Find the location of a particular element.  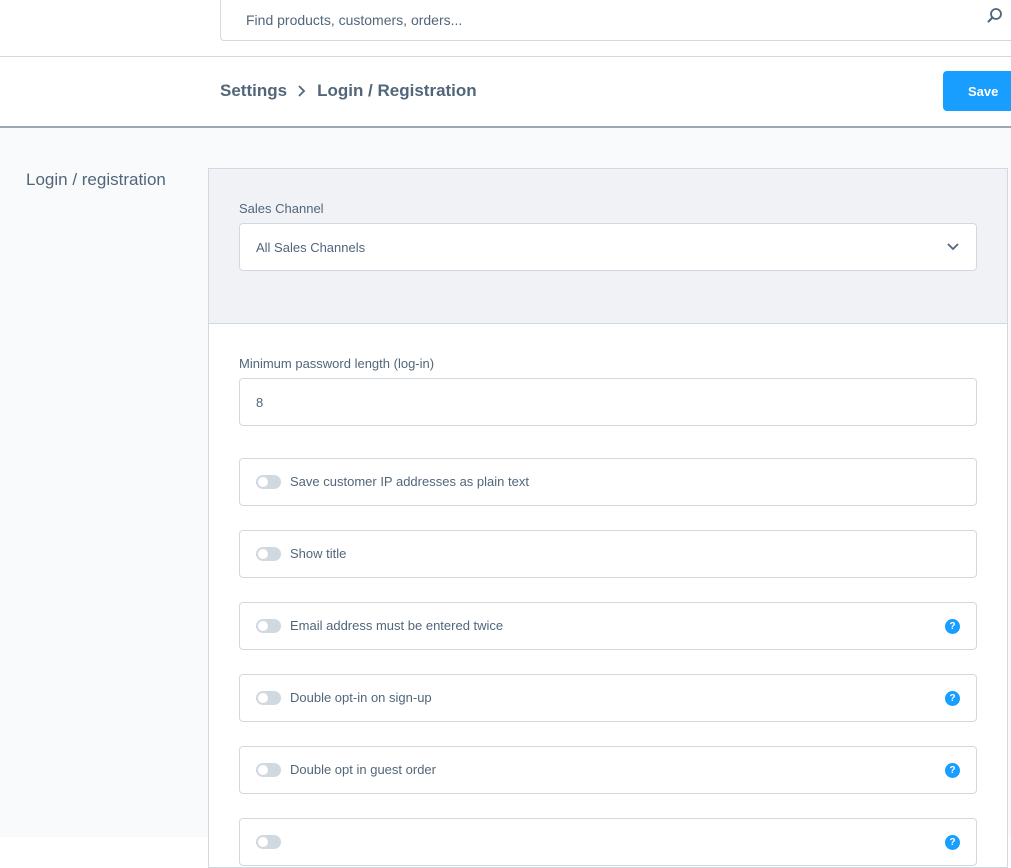

global-search is located at coordinates (615, 20).